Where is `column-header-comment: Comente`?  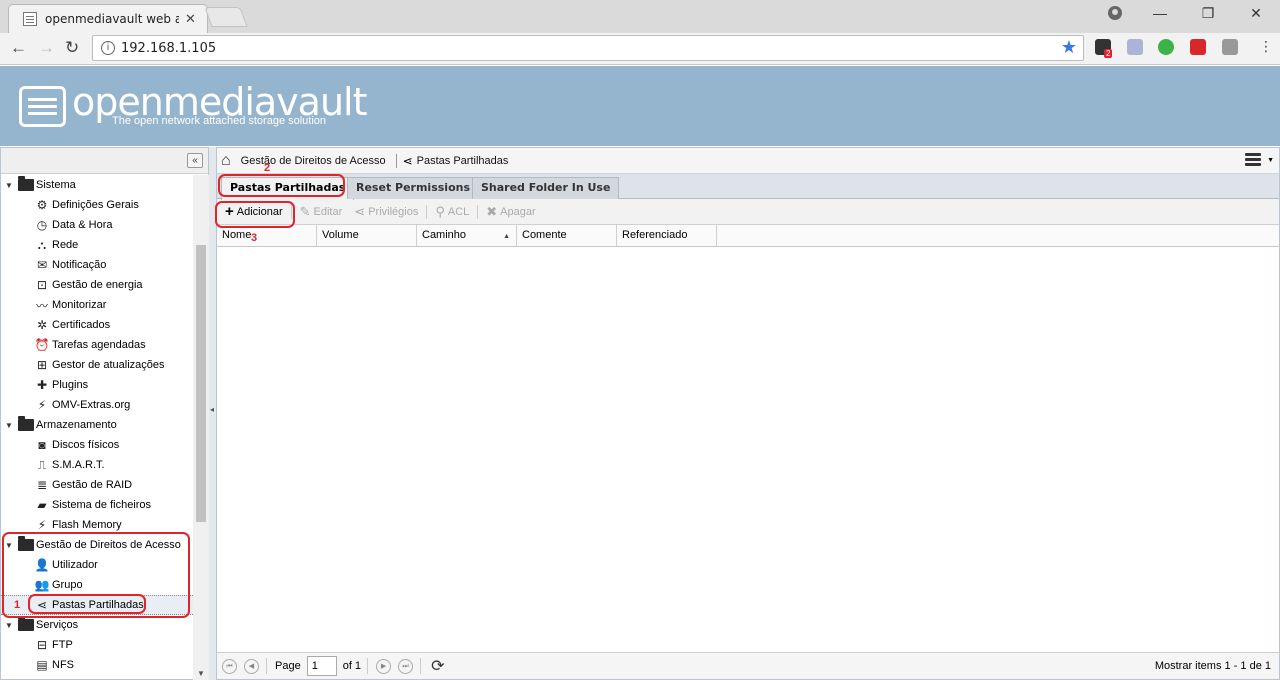 column-header-comment: Comente is located at coordinates (567, 235).